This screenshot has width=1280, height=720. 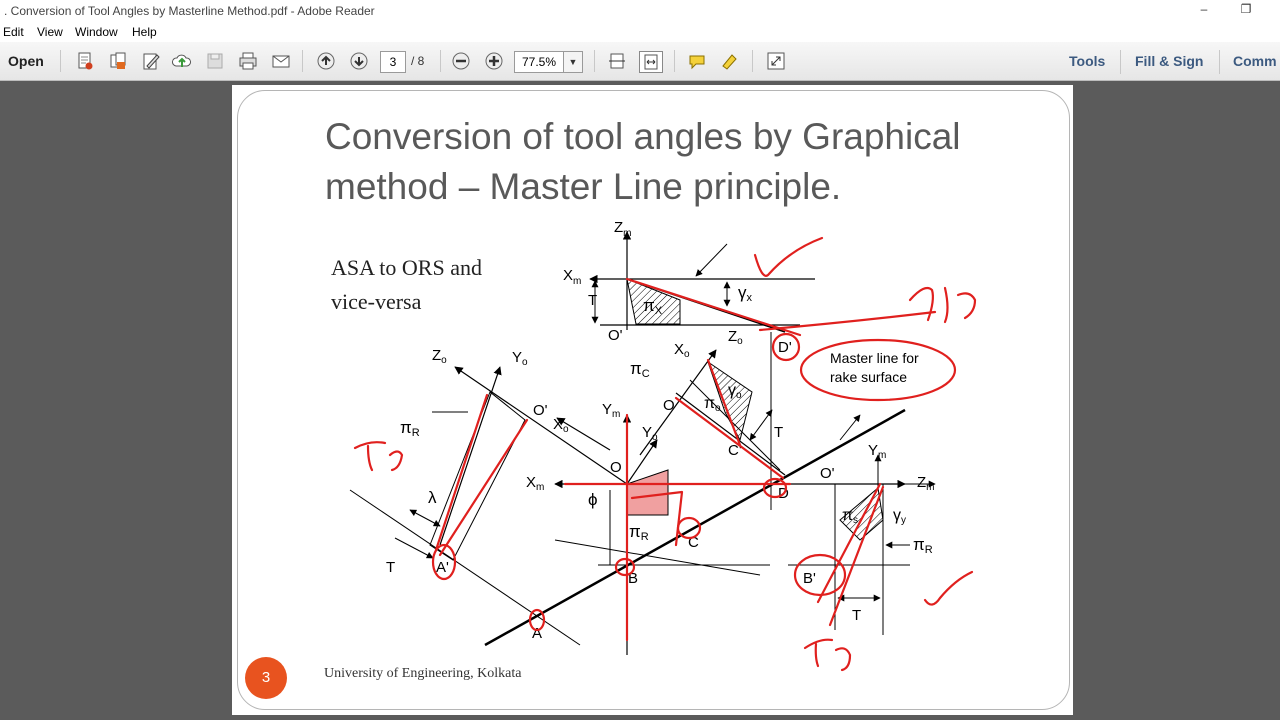 What do you see at coordinates (874, 358) in the screenshot?
I see `label-master-line-1: Master line for` at bounding box center [874, 358].